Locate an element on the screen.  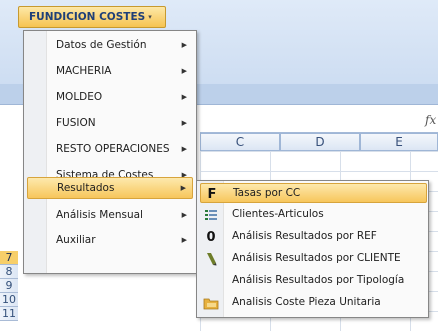
list-icon is located at coordinates (211, 215).